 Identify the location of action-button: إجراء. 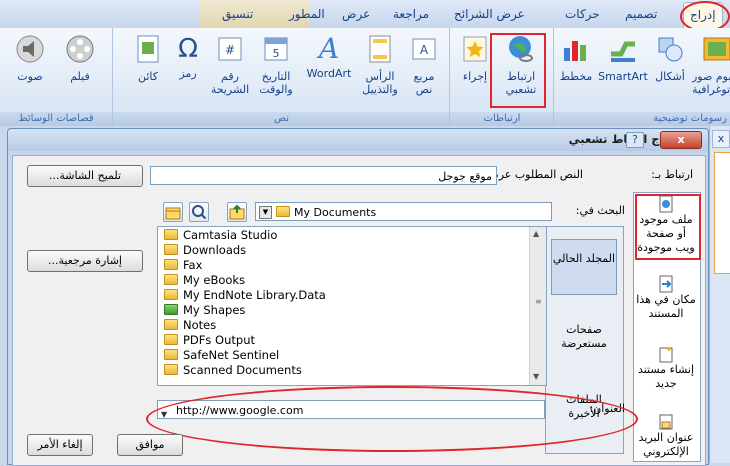
(475, 58).